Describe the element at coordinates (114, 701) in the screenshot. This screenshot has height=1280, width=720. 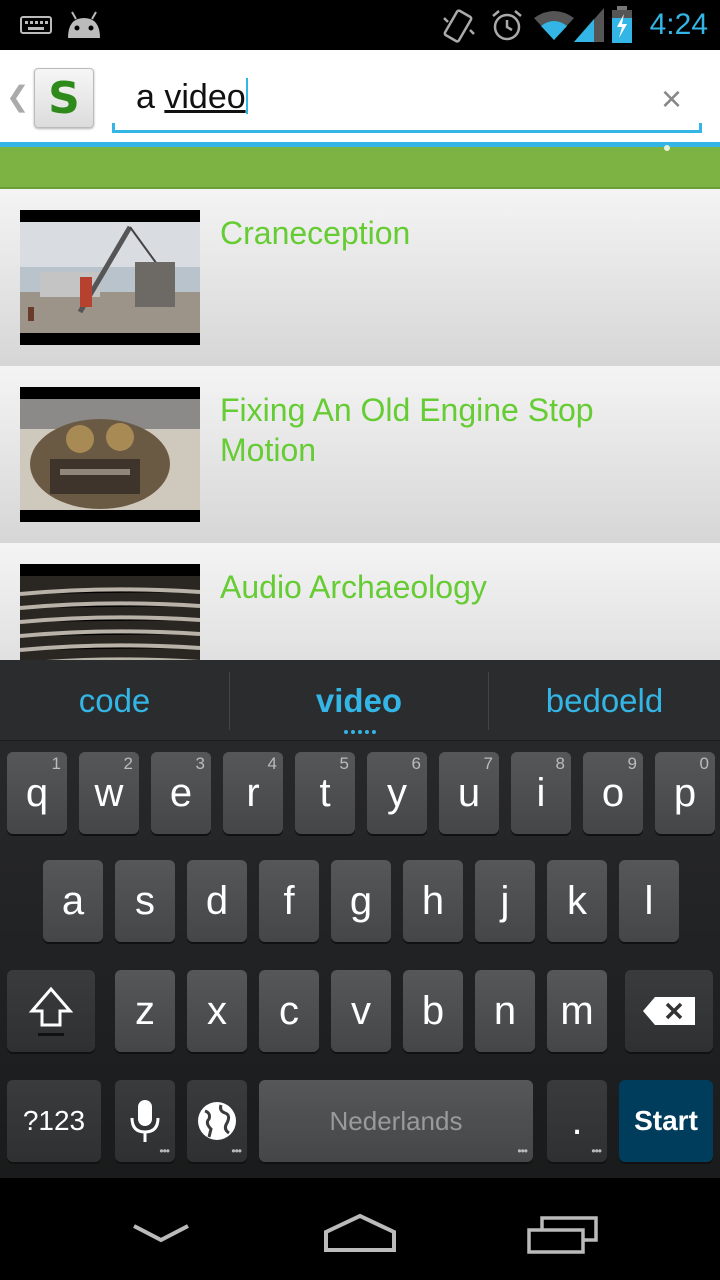
I see `suggestion-code: code` at that location.